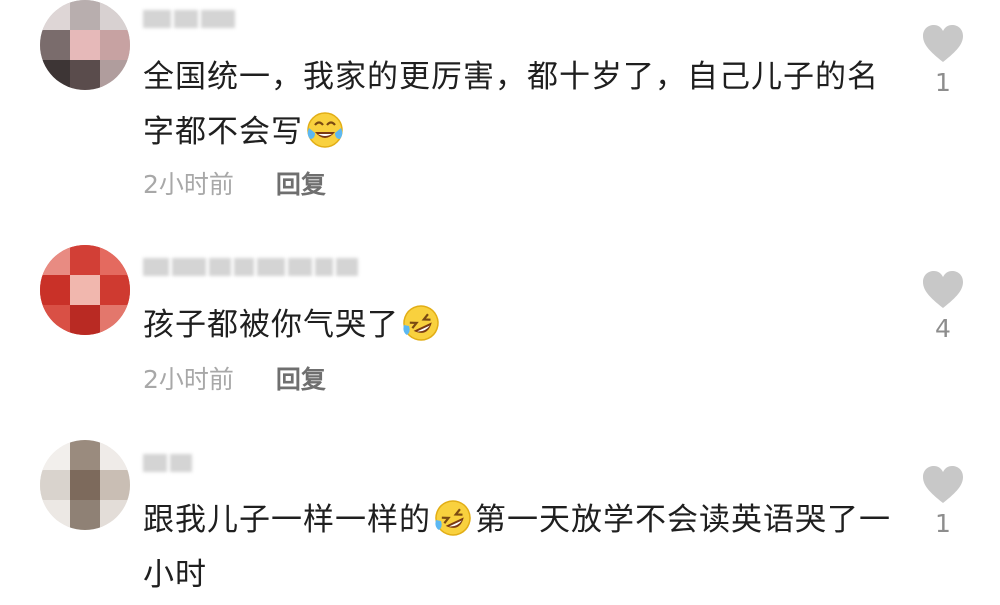 Image resolution: width=1000 pixels, height=605 pixels. I want to click on crying-laughing-emoji, so click(325, 130).